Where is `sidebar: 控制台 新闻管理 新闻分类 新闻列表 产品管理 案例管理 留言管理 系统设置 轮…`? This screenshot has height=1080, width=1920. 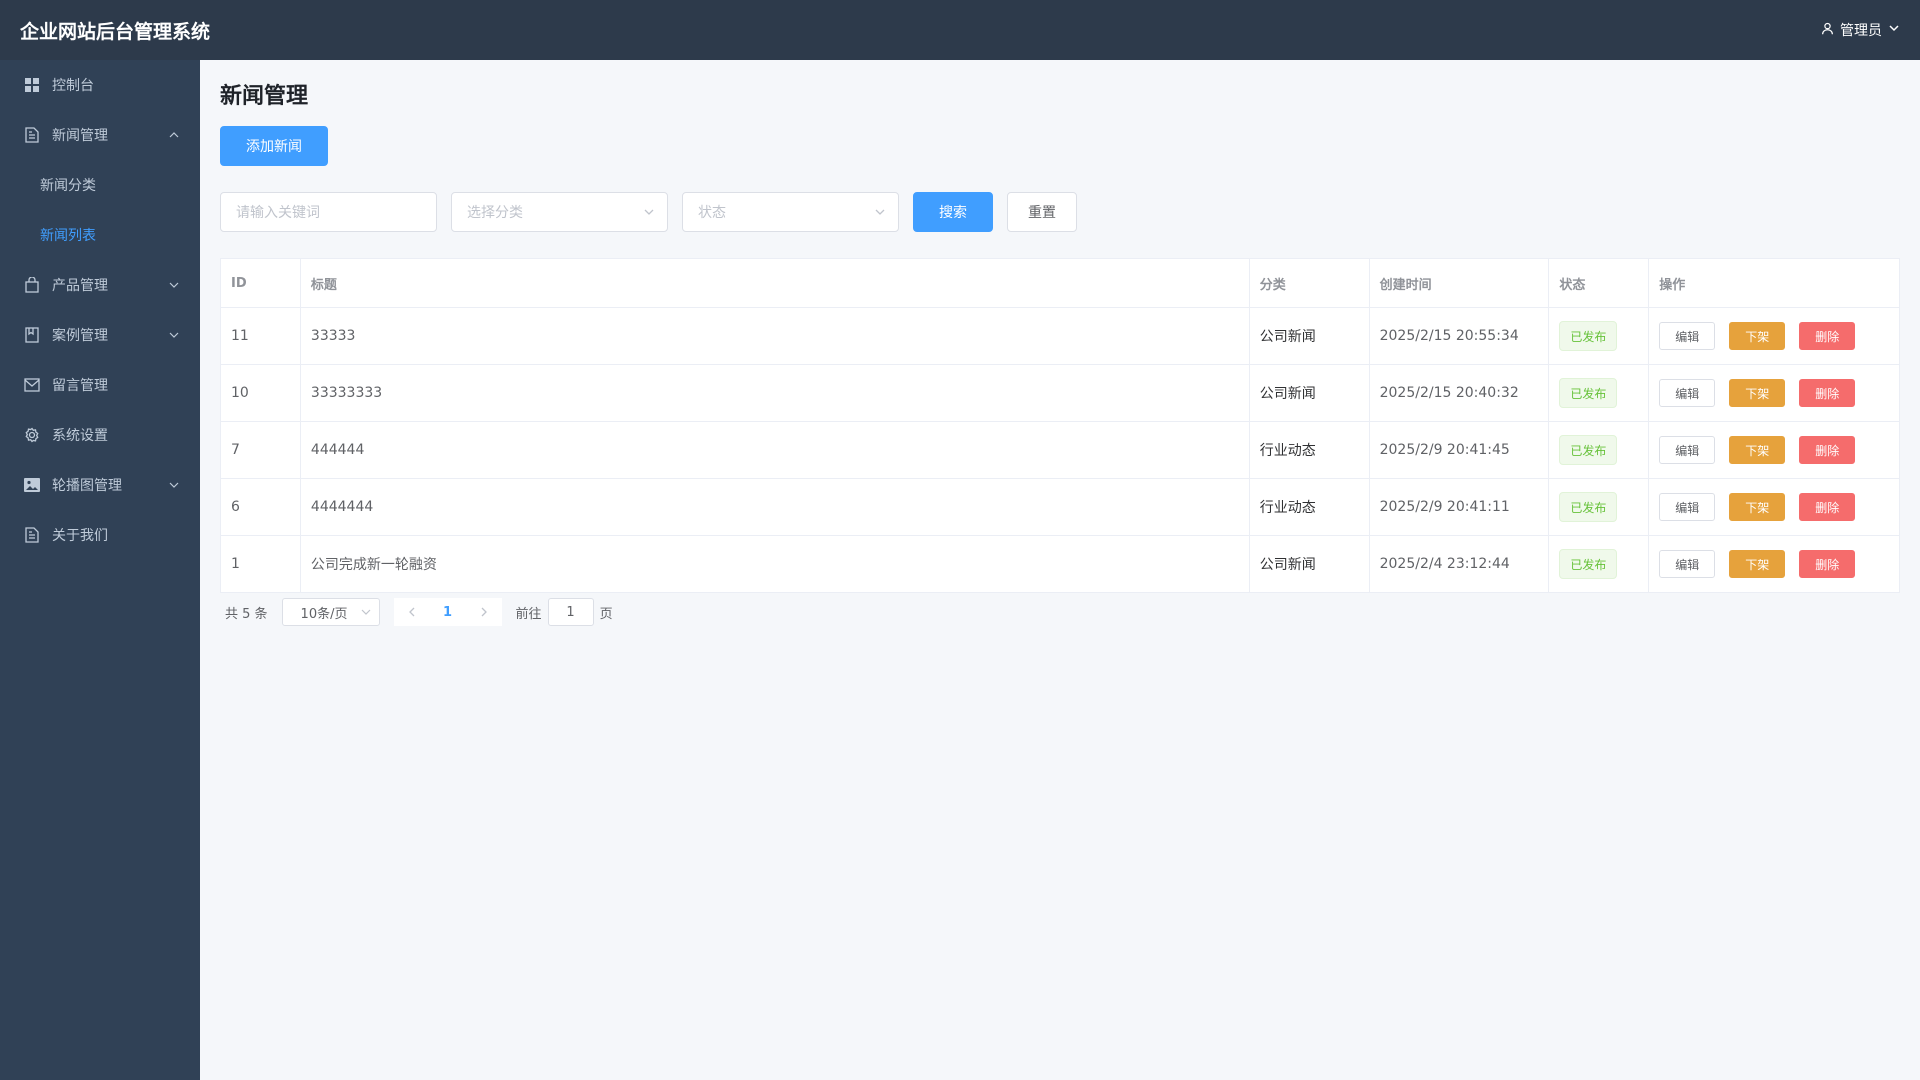
sidebar: 控制台 新闻管理 新闻分类 新闻列表 产品管理 案例管理 留言管理 系统设置 轮… is located at coordinates (100, 570).